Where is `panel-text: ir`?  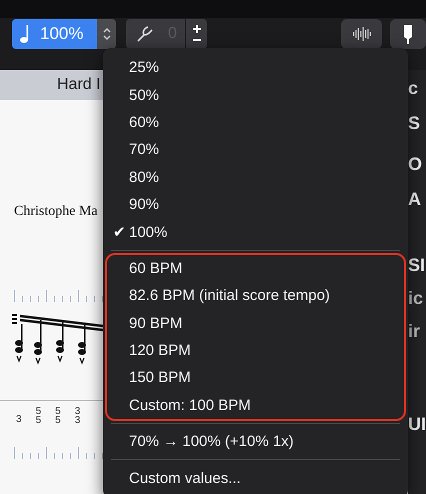 panel-text: ir is located at coordinates (415, 331).